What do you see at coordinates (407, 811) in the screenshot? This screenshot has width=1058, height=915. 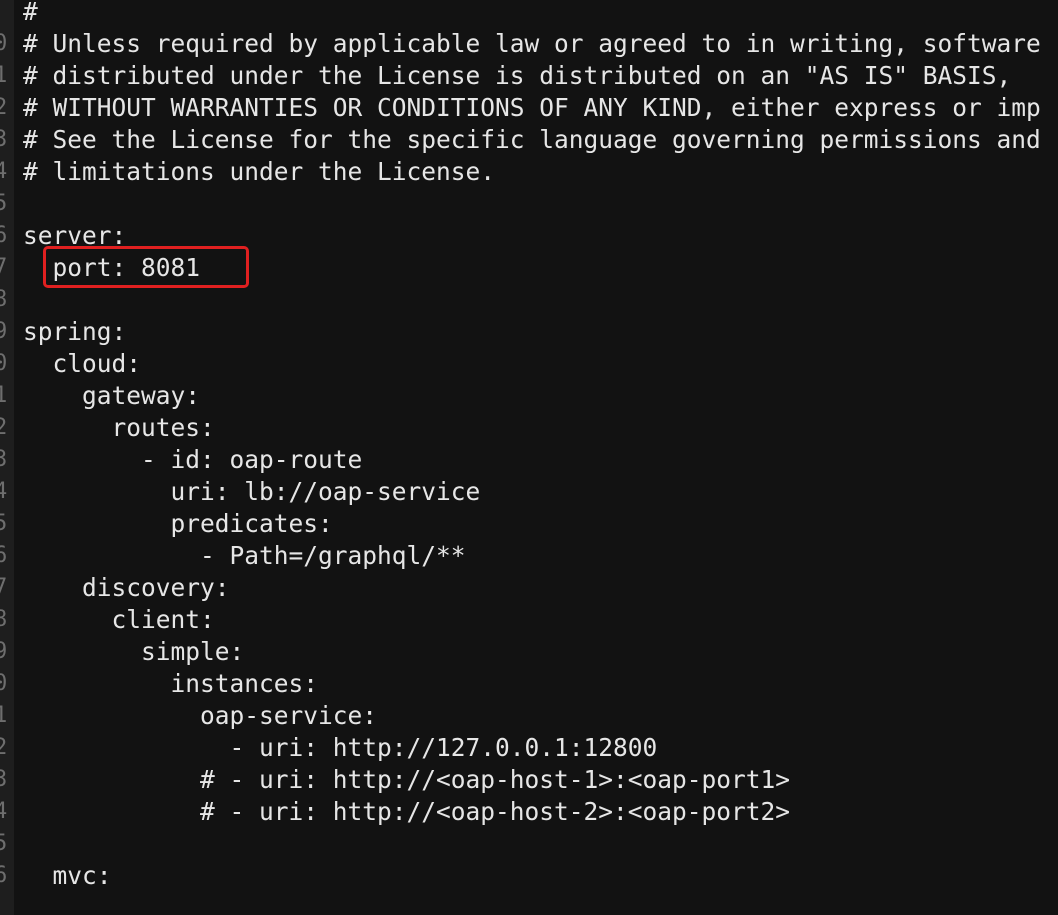 I see `code-text: # - uri: http://<oap-host-2>:<oap-port2>` at bounding box center [407, 811].